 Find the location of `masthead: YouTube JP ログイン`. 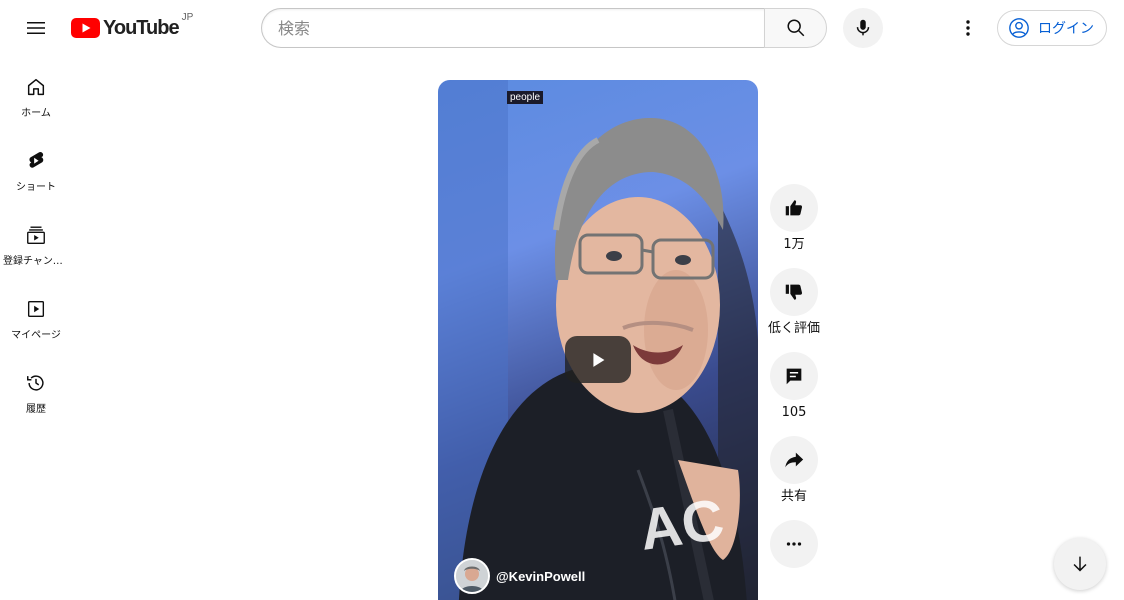

masthead: YouTube JP ログイン is located at coordinates (562, 28).